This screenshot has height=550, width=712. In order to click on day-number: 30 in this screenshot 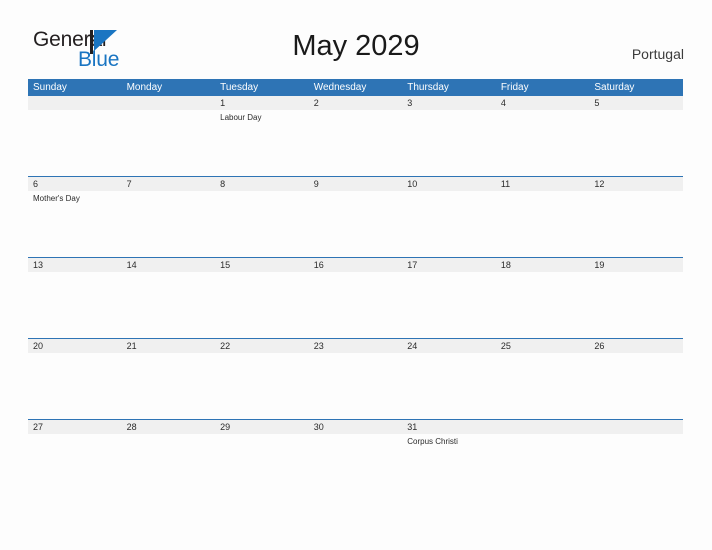, I will do `click(356, 427)`.